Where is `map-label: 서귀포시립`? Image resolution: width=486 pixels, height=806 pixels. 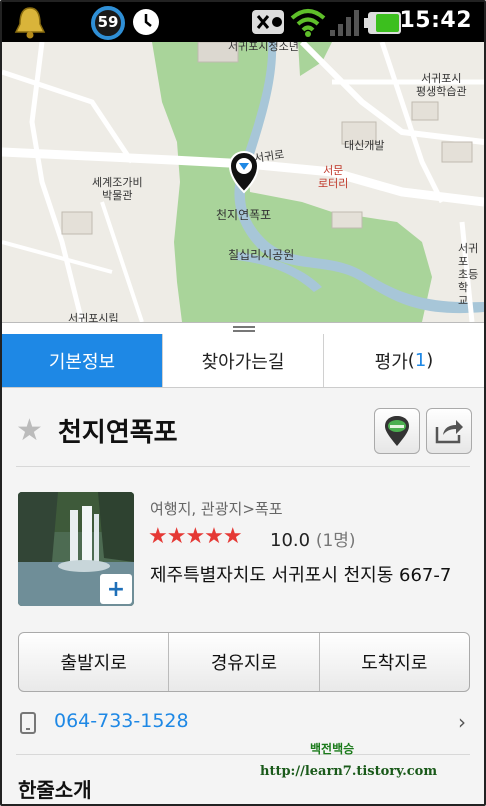
map-label: 서귀포시립 is located at coordinates (93, 317).